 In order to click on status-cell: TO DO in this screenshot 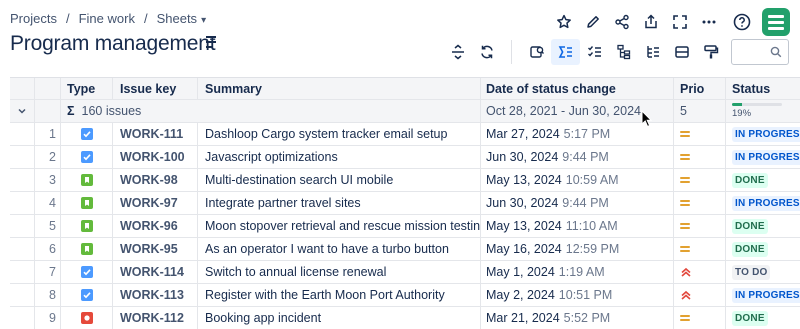, I will do `click(763, 272)`.